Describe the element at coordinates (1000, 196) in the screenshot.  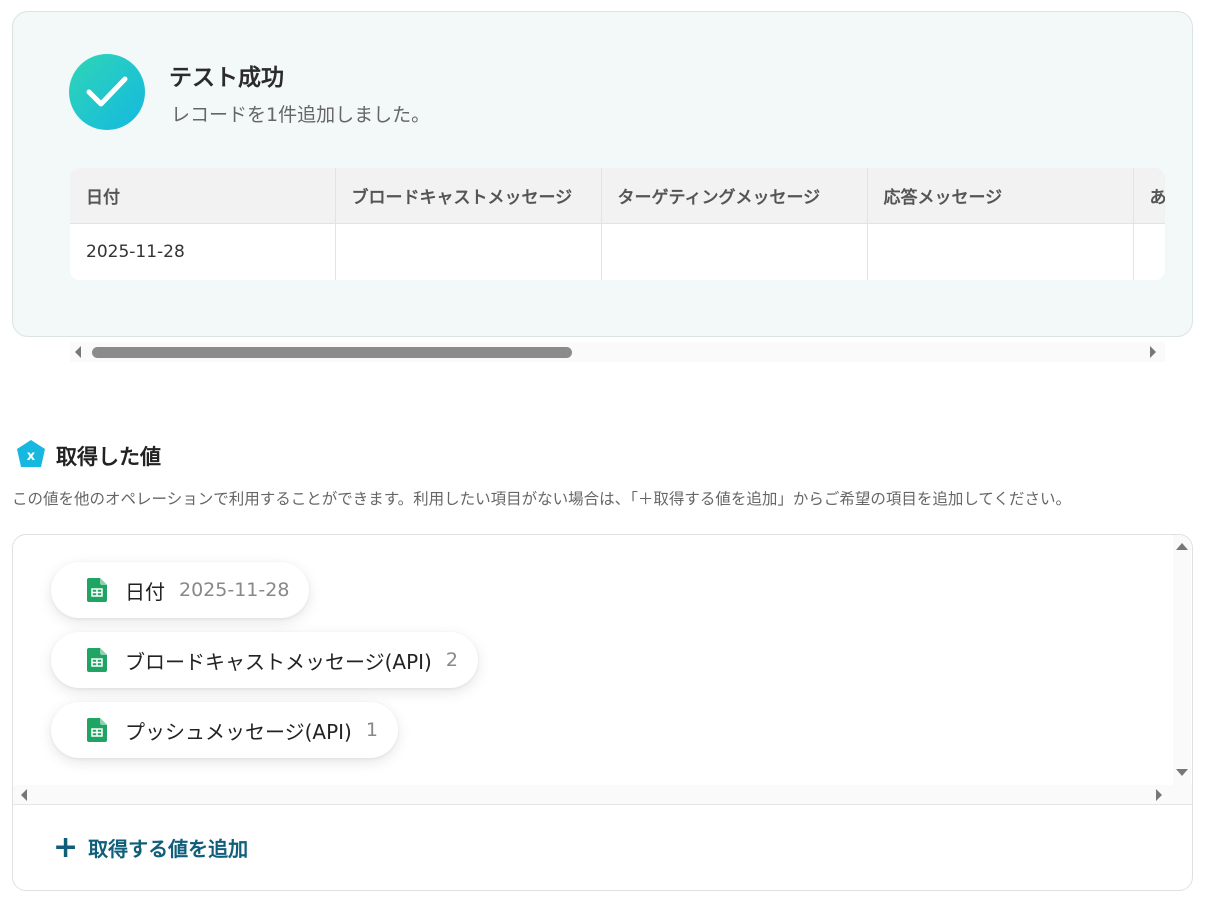
I see `table-header: 応答メッセージ` at that location.